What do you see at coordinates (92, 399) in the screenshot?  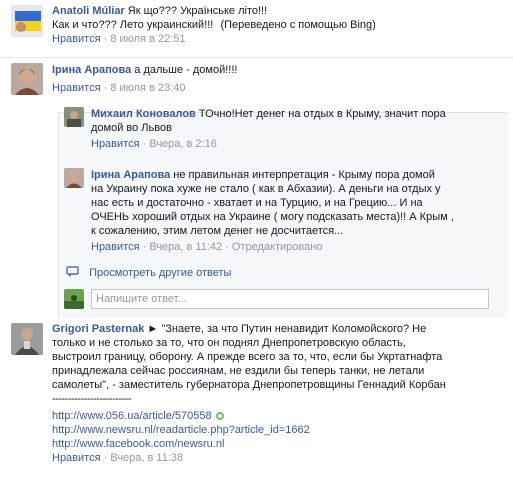 I see `dash-line: -------------------------` at bounding box center [92, 399].